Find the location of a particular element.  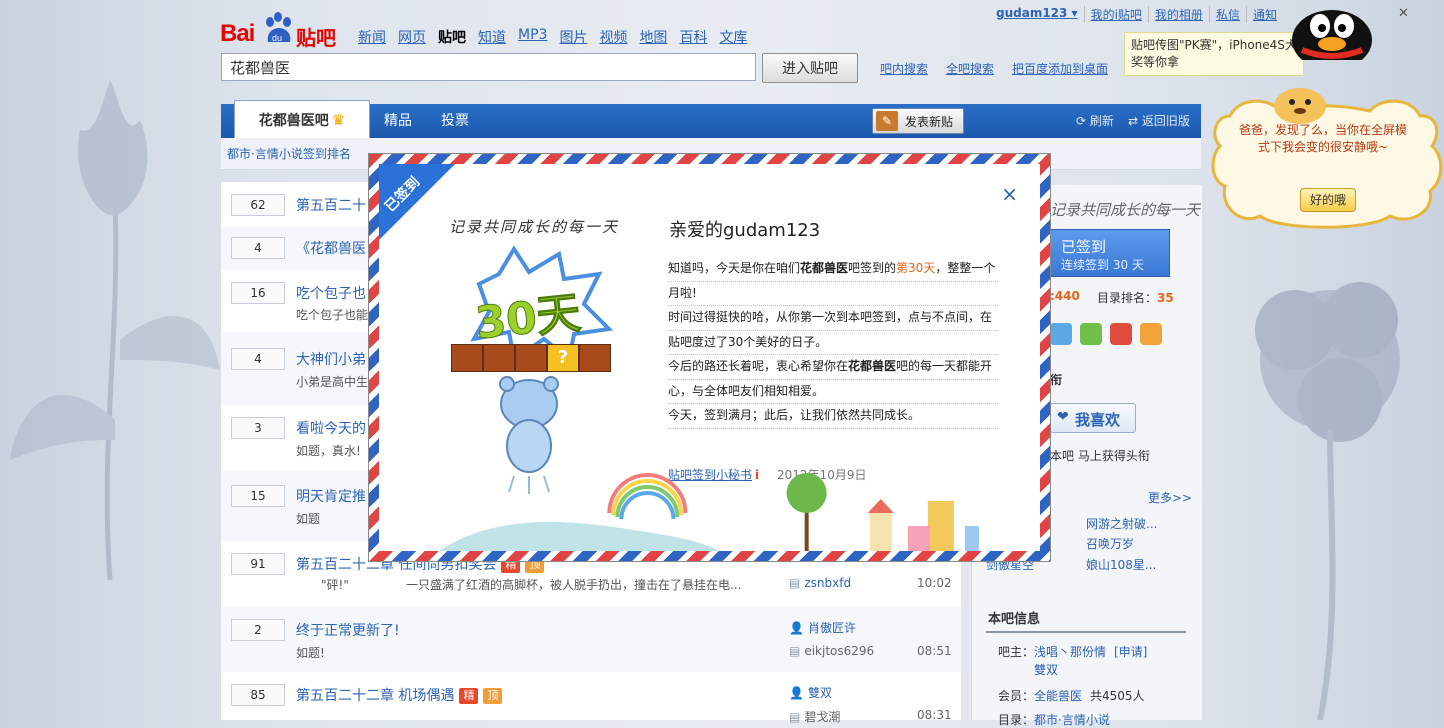

my-itieba-link: 我的i贴吧 is located at coordinates (1115, 14).